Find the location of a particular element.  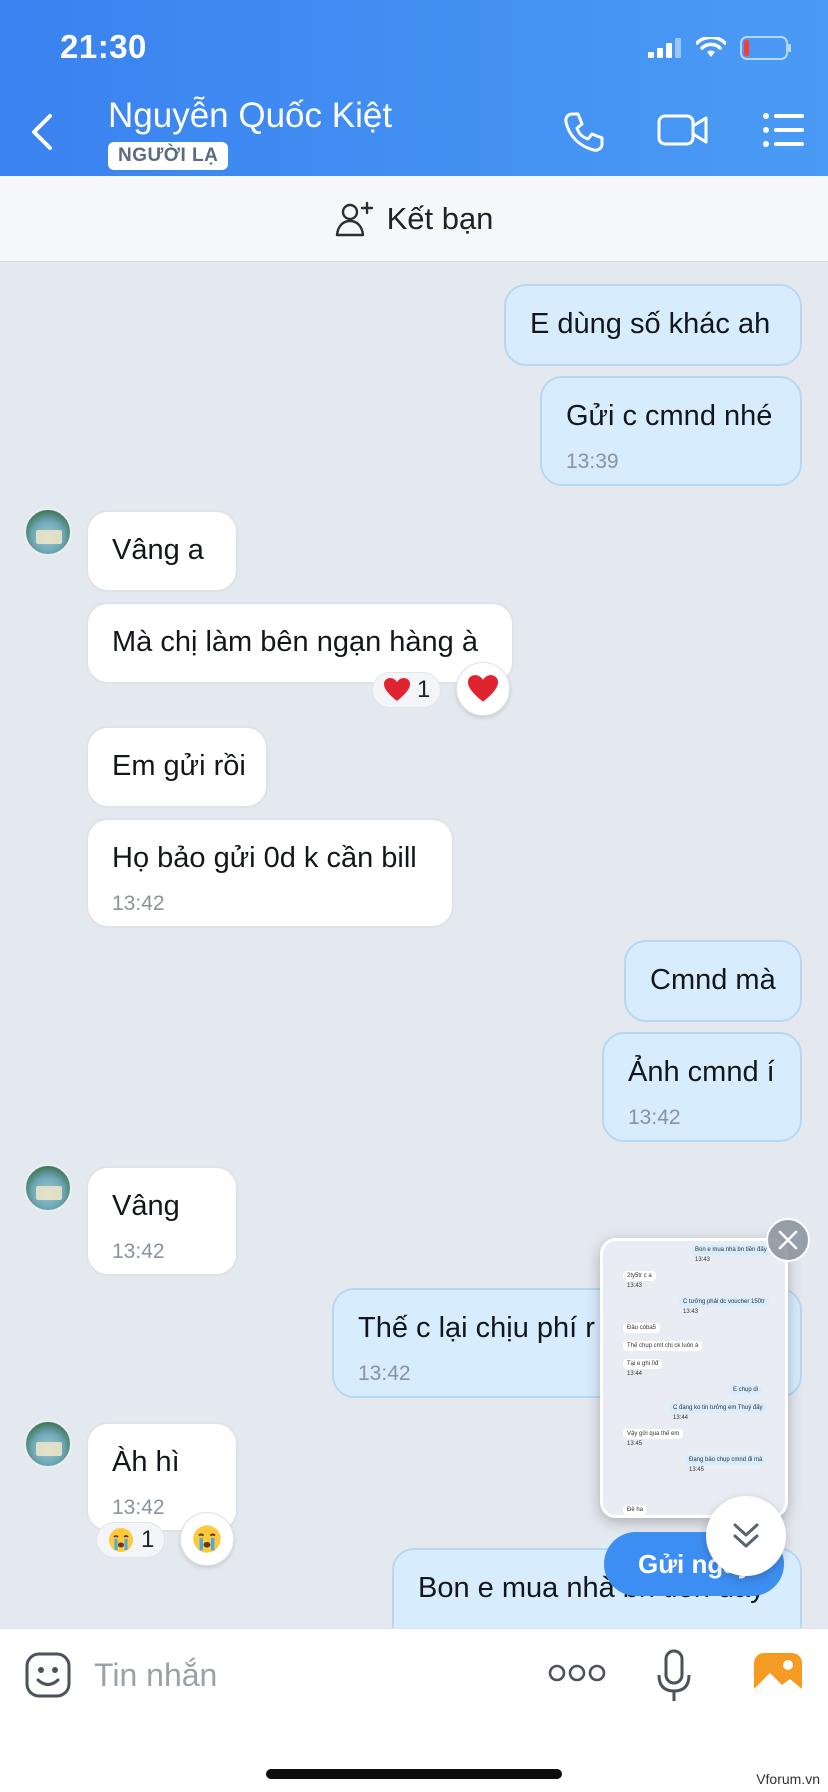

battery-icon is located at coordinates (765, 48).